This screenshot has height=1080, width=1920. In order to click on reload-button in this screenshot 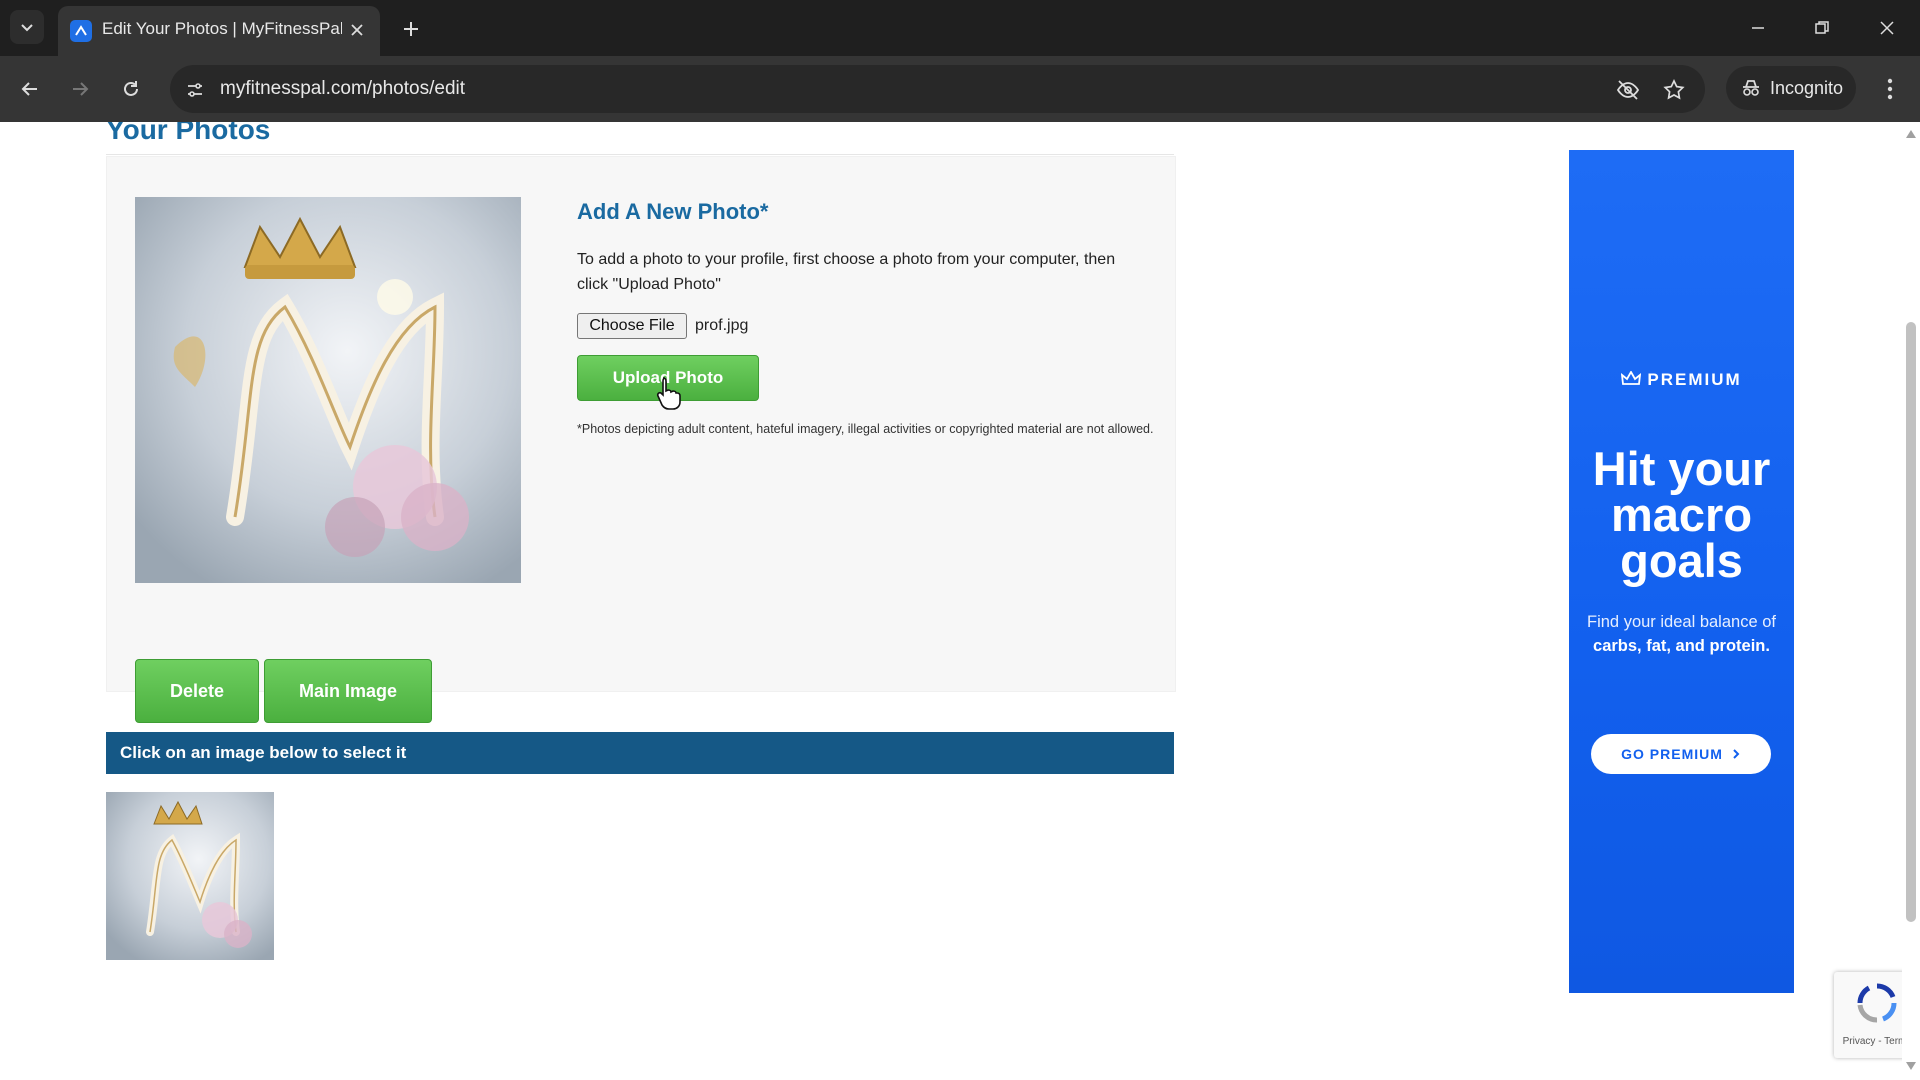, I will do `click(131, 89)`.